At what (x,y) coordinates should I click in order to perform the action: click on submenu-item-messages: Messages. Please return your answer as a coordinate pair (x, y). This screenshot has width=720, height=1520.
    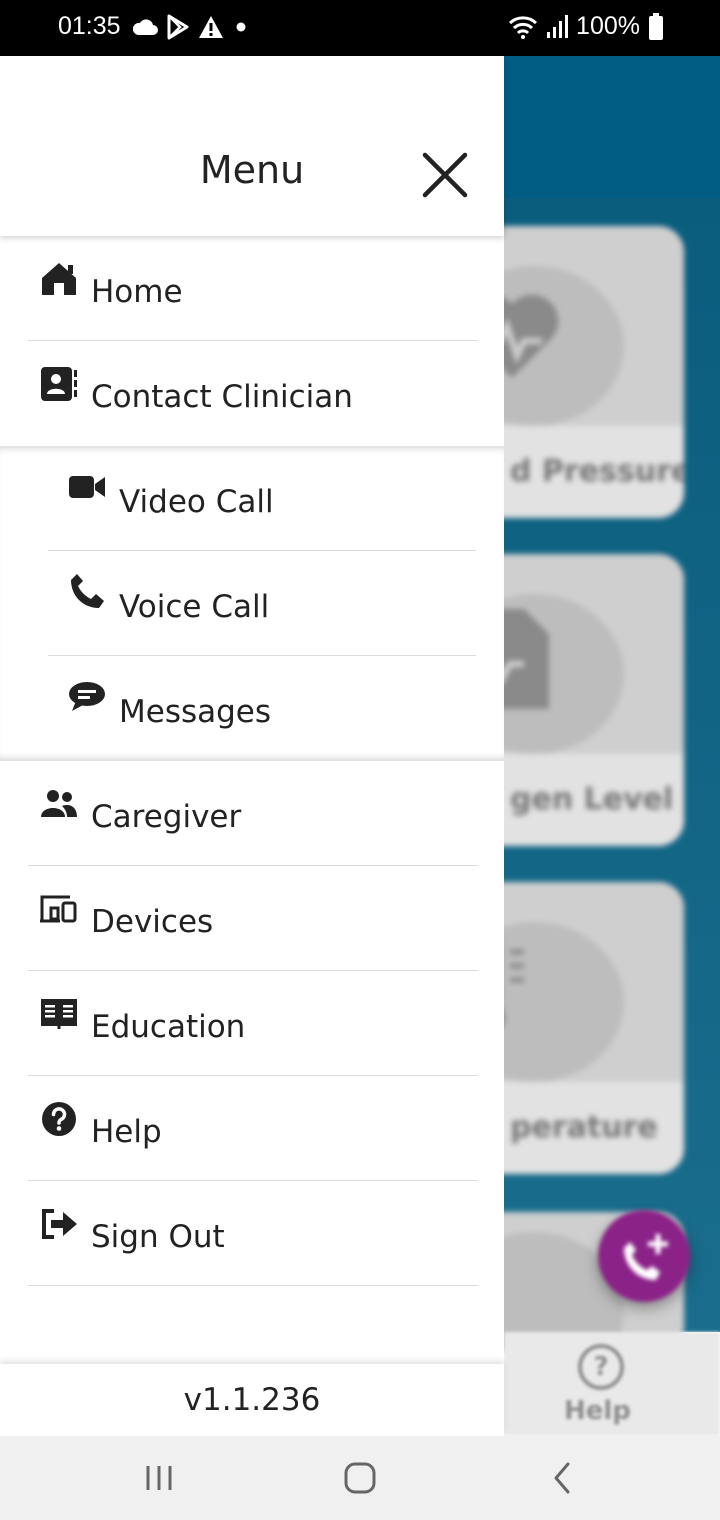
    Looking at the image, I should click on (262, 708).